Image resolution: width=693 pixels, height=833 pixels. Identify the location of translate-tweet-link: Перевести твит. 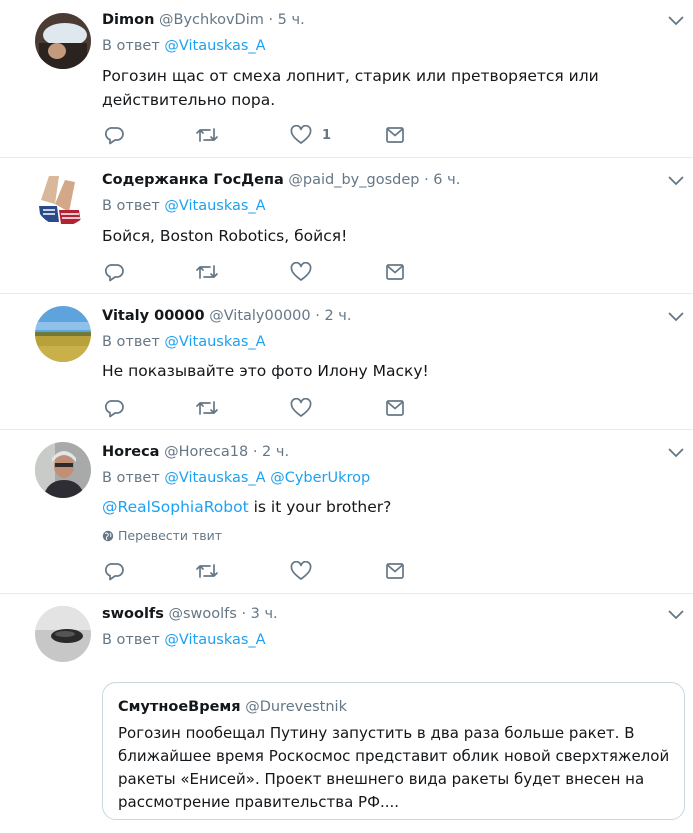
(162, 536).